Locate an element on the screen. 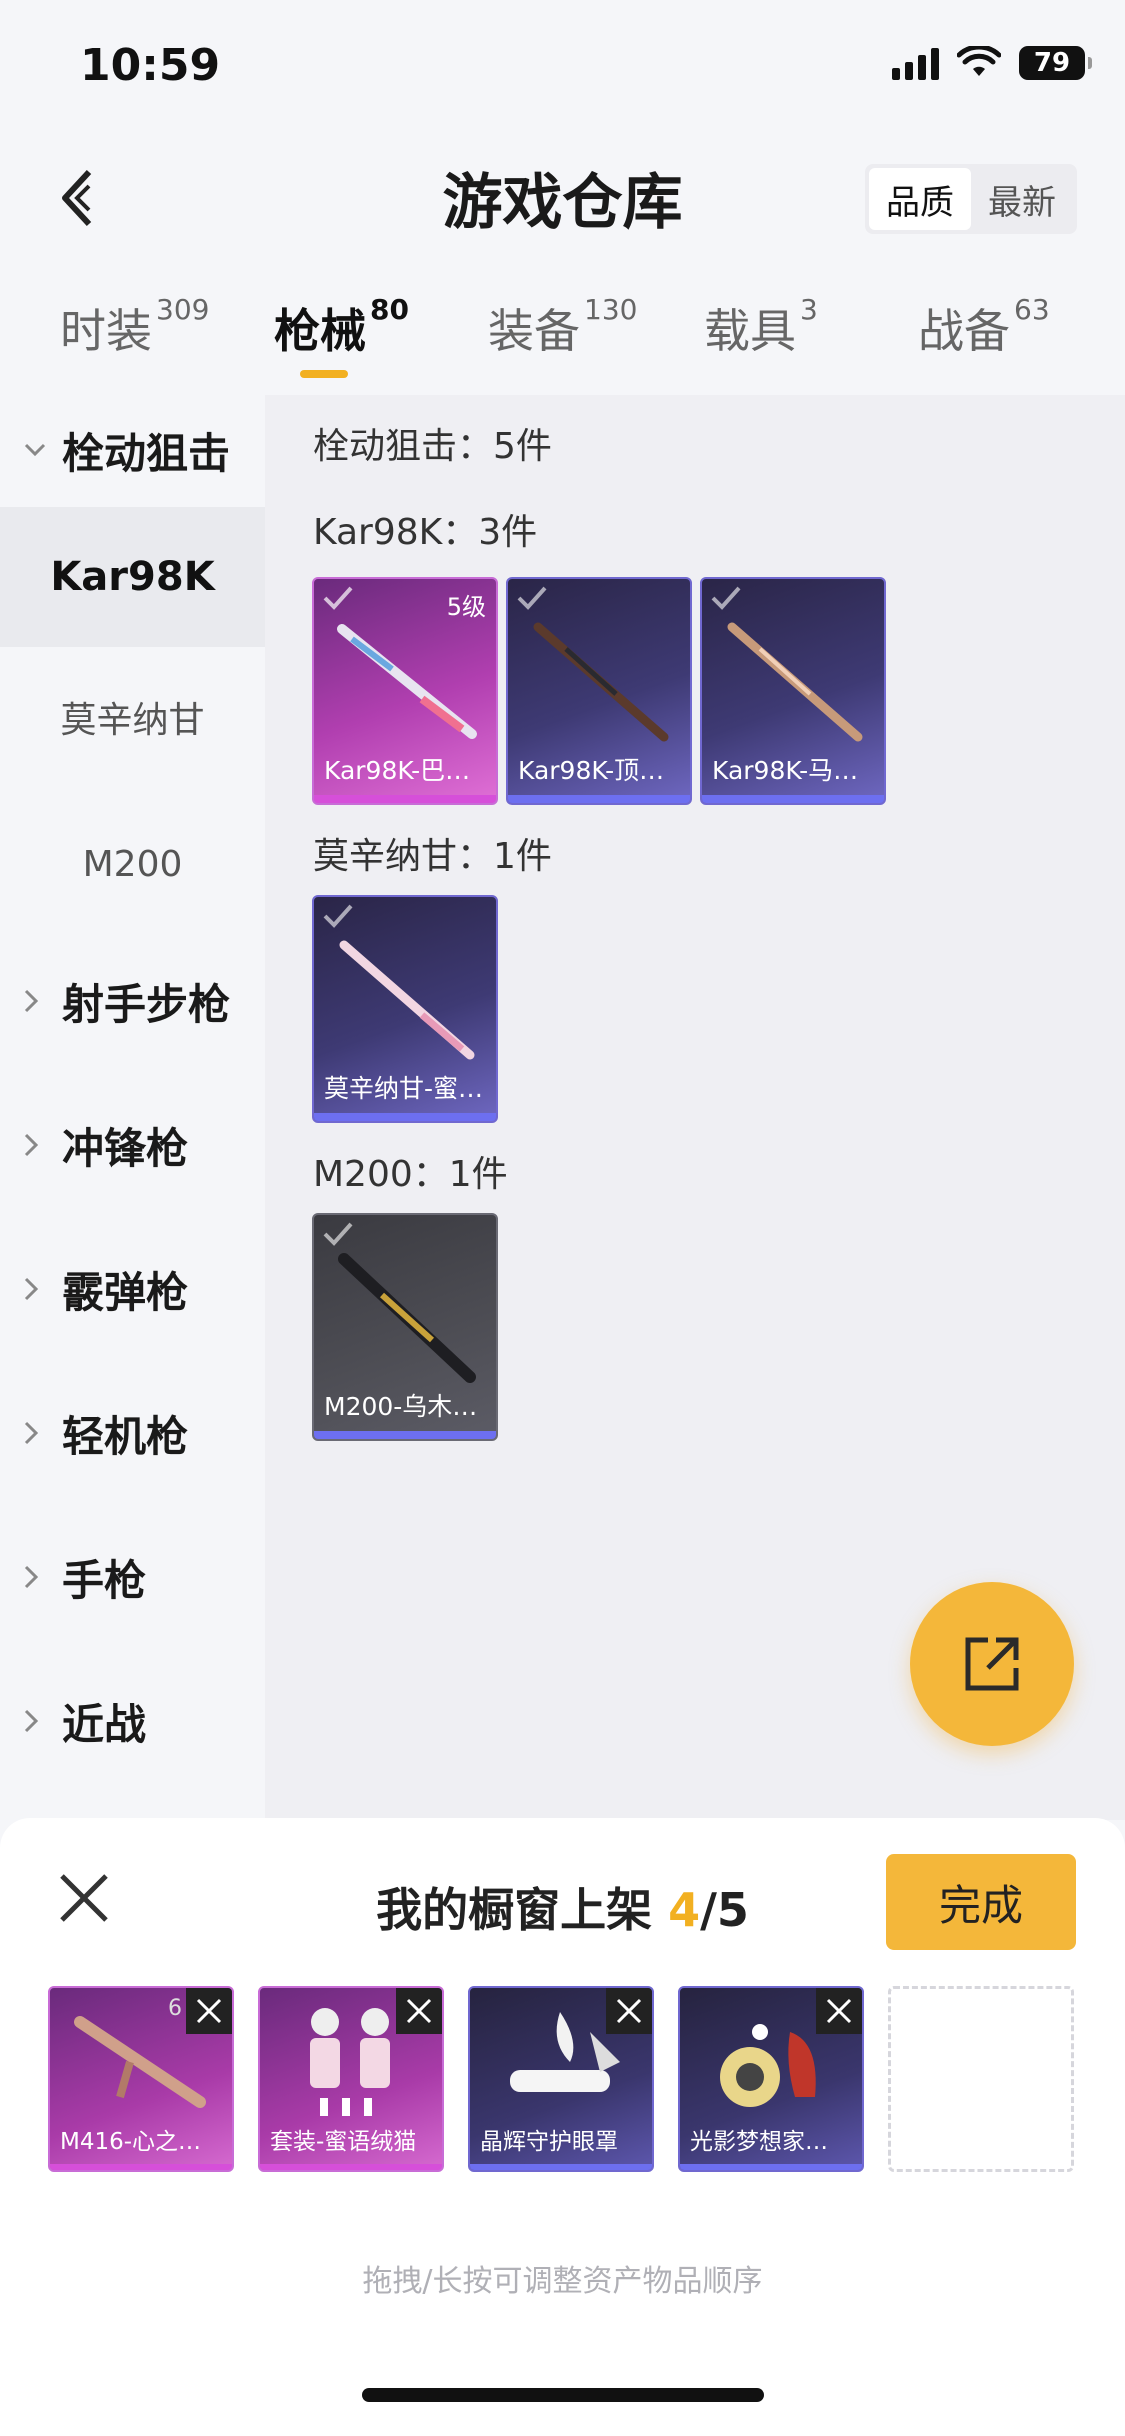 This screenshot has width=1125, height=2436. sidebar-item-marksman: 射手步枪 is located at coordinates (132, 1001).